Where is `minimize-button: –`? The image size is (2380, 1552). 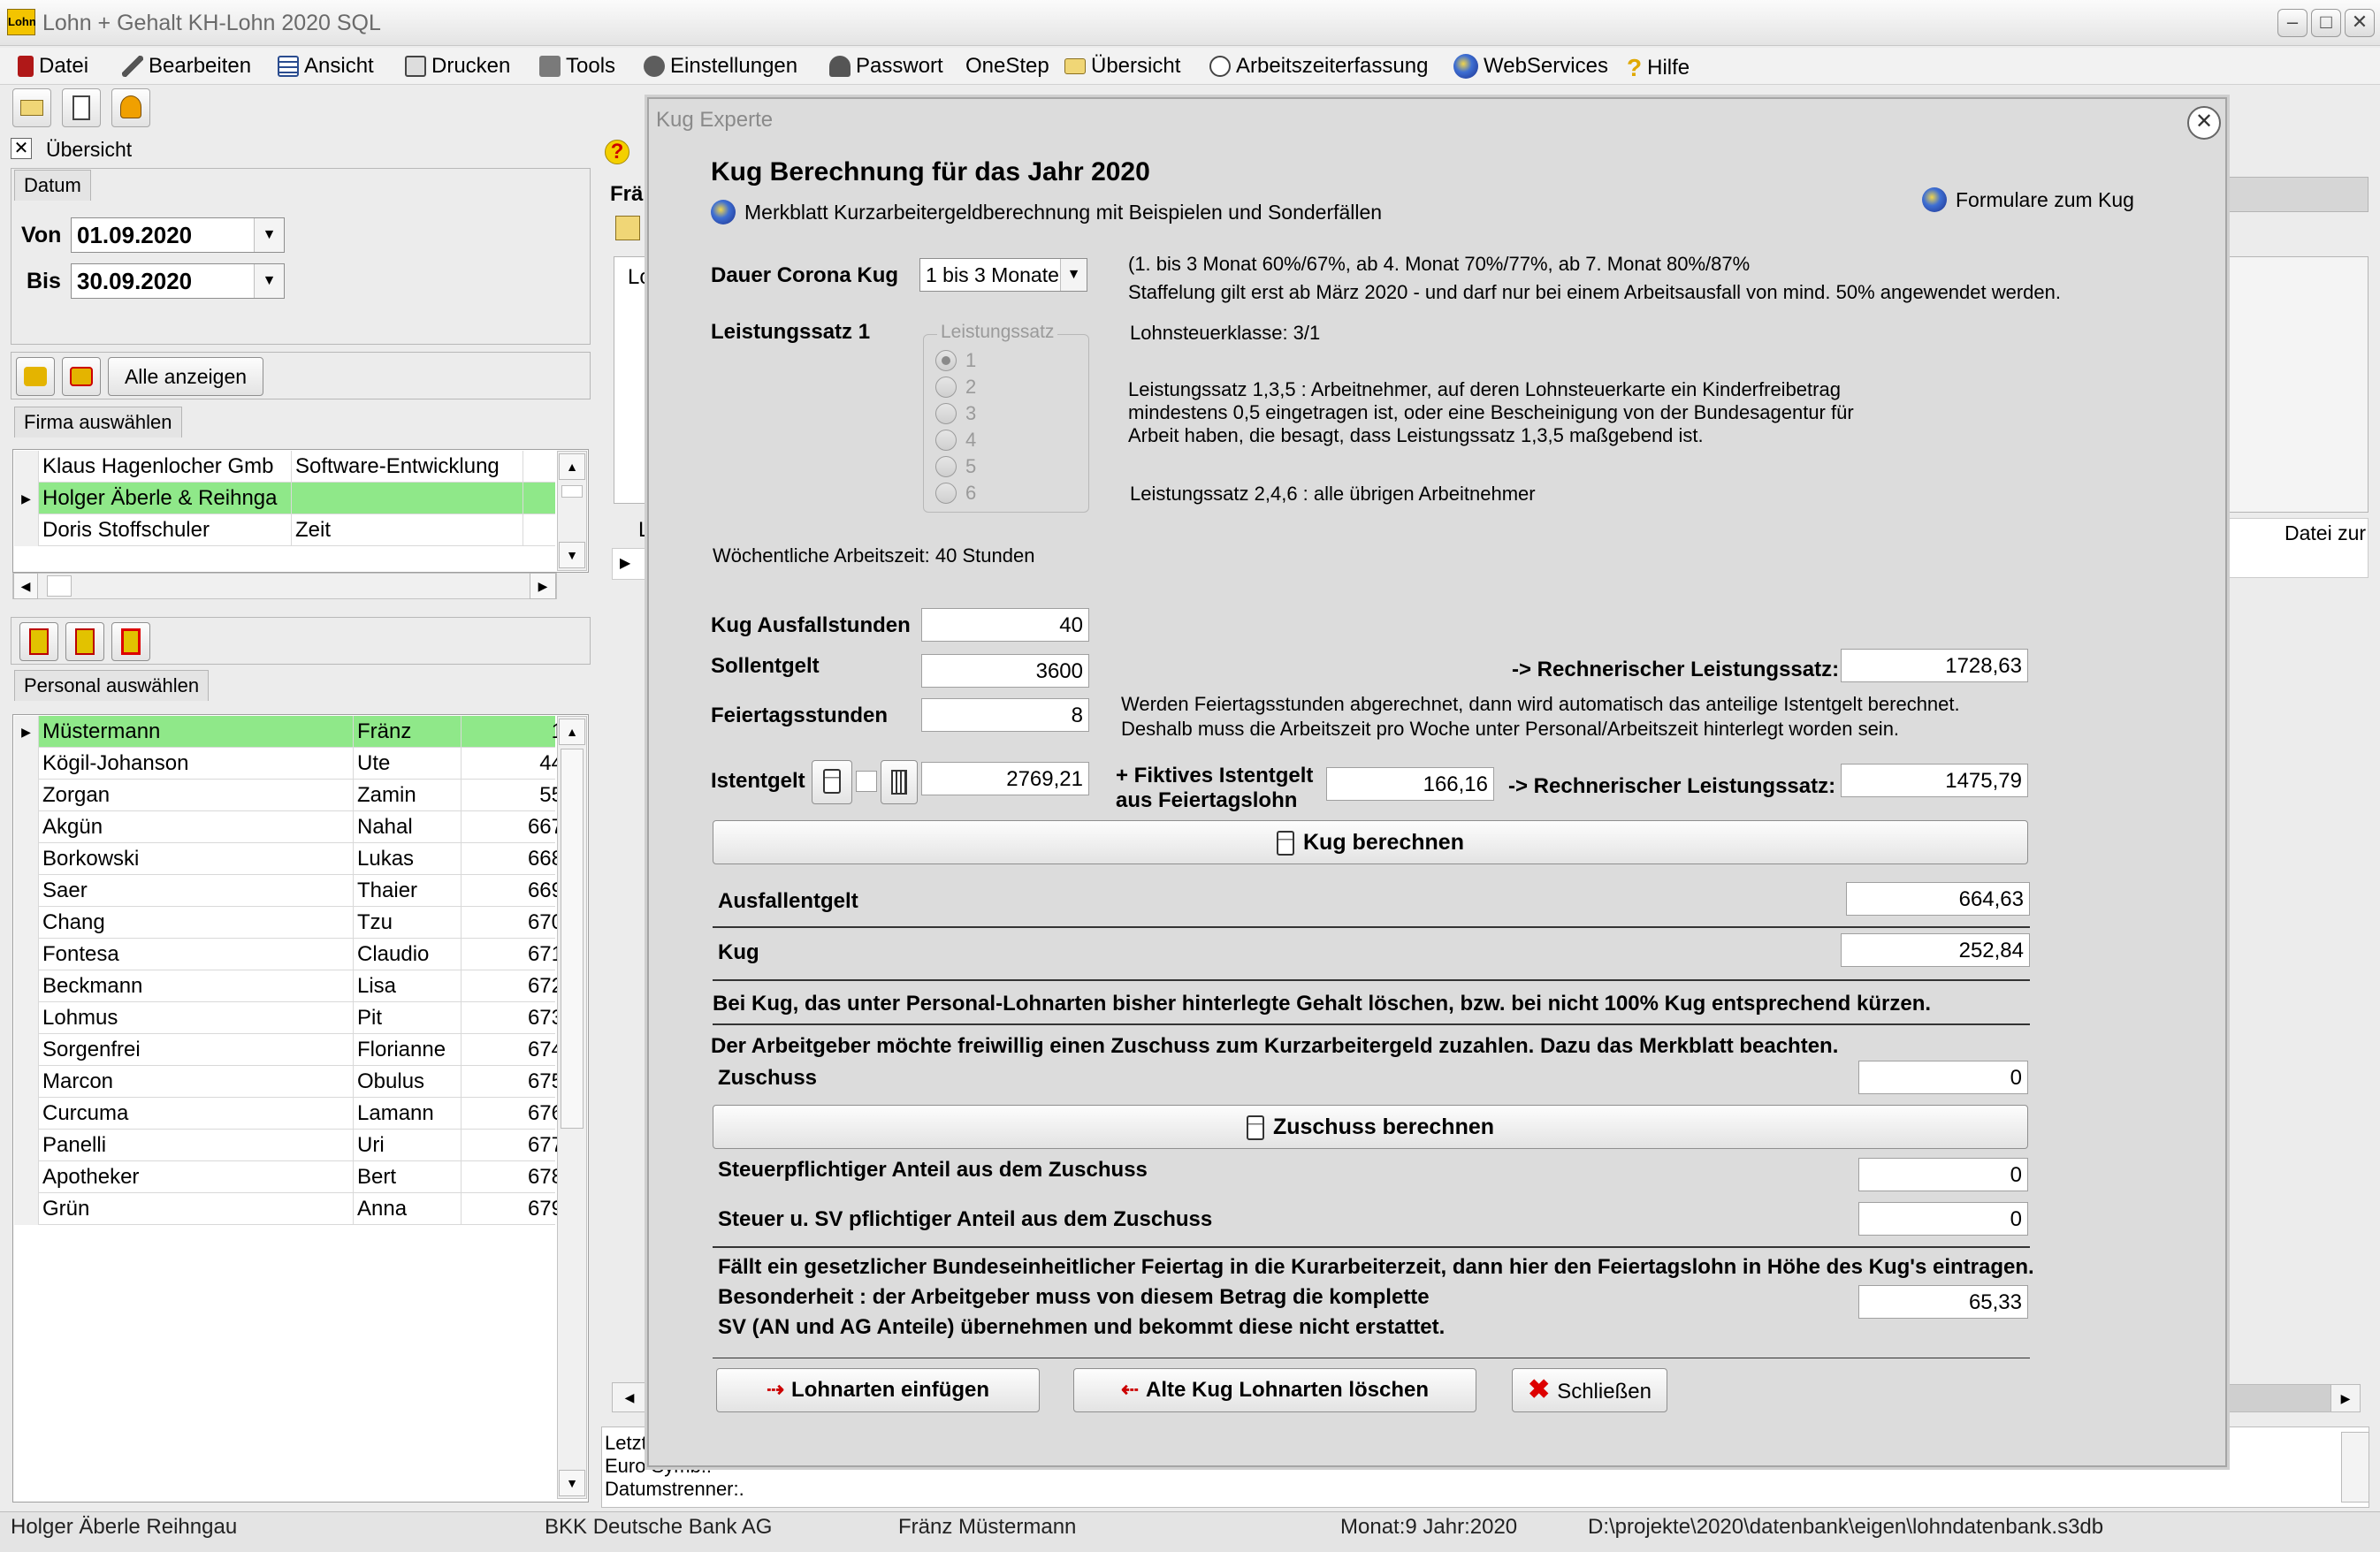
minimize-button: – is located at coordinates (2292, 23).